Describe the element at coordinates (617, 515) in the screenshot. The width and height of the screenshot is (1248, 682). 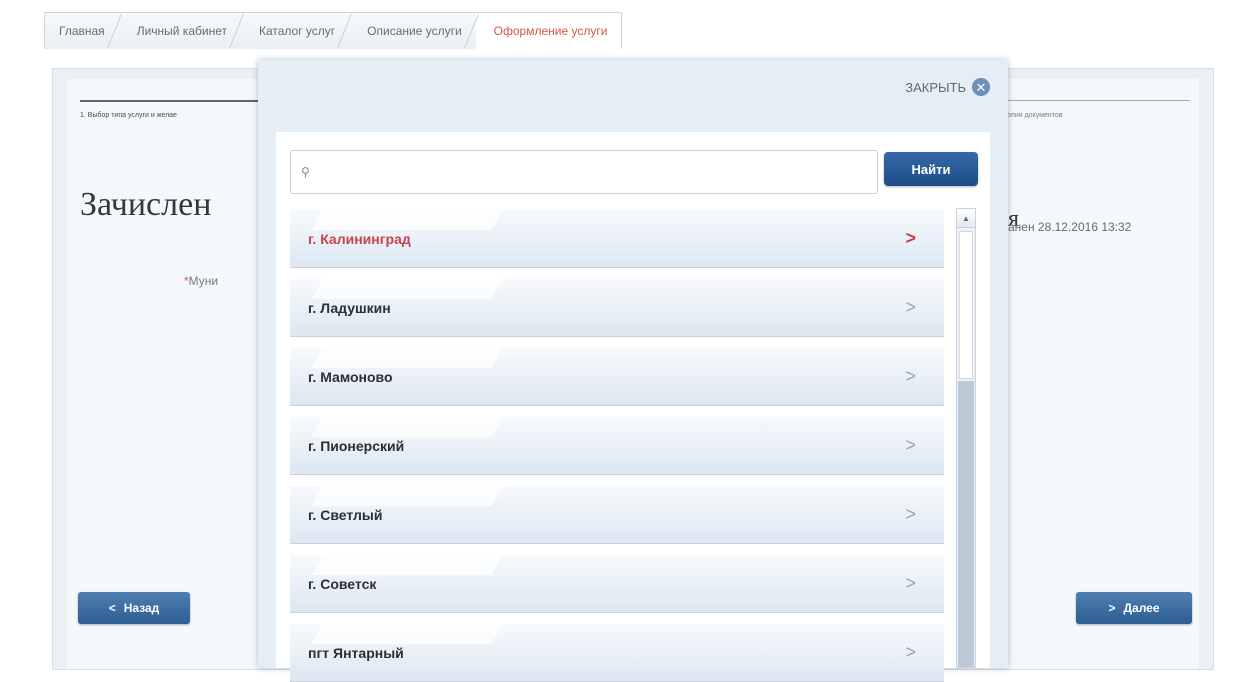
I see `list-item-svetly: г. Светлый >` at that location.